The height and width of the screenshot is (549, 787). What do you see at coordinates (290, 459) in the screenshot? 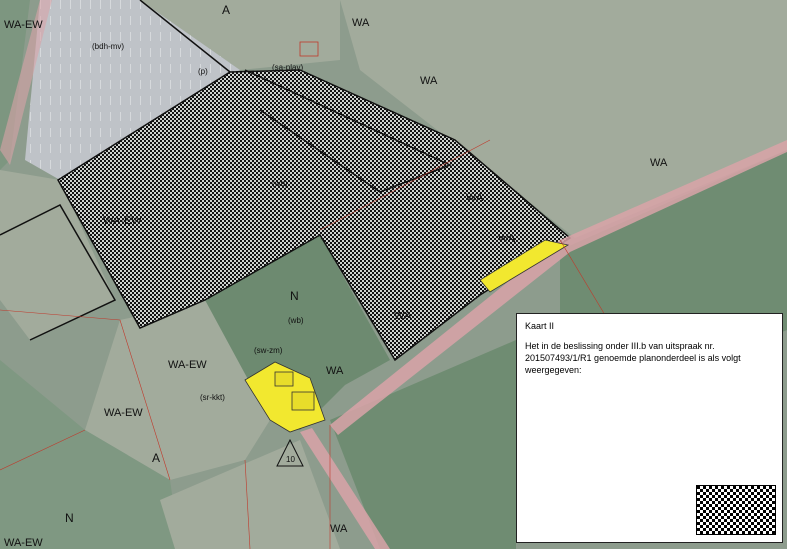
I see `marker-value: 10` at bounding box center [290, 459].